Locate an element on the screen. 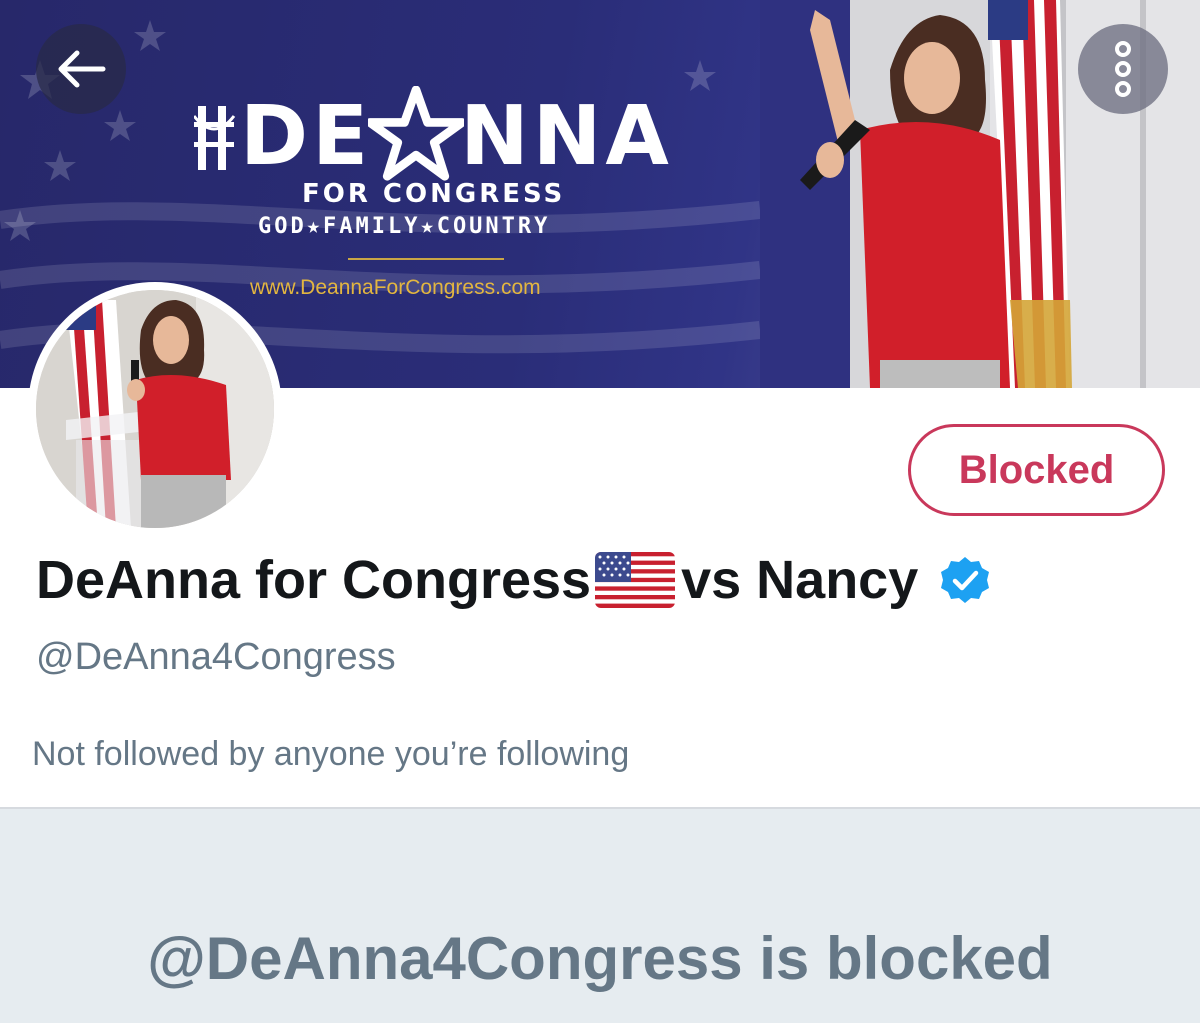  campaign-logo: DE NNA is located at coordinates (433, 135).